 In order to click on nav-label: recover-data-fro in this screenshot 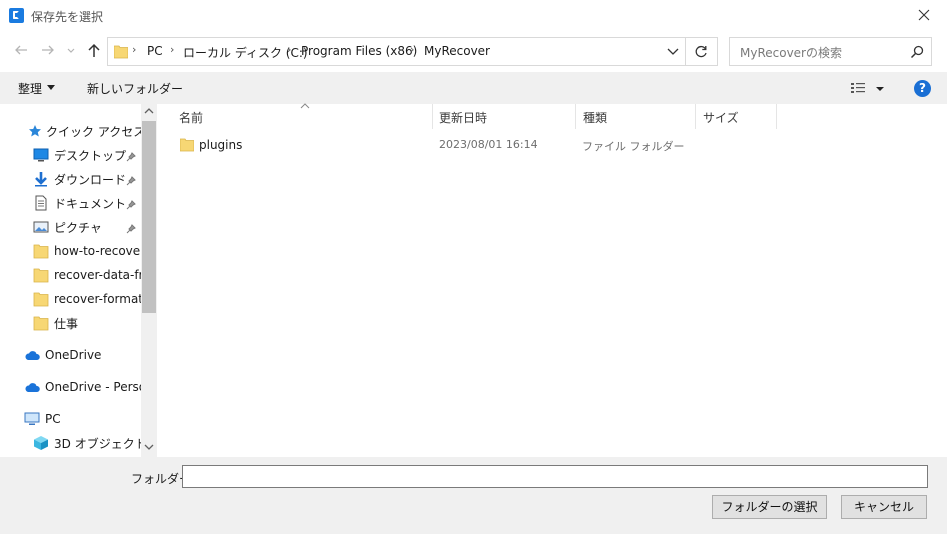, I will do `click(102, 275)`.